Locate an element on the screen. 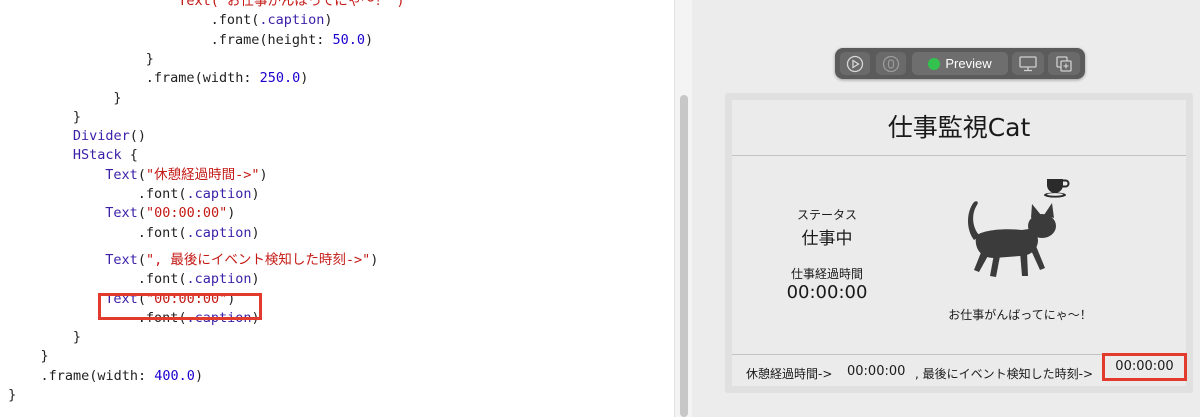 This screenshot has width=1200, height=417. code-token: { is located at coordinates (129, 155).